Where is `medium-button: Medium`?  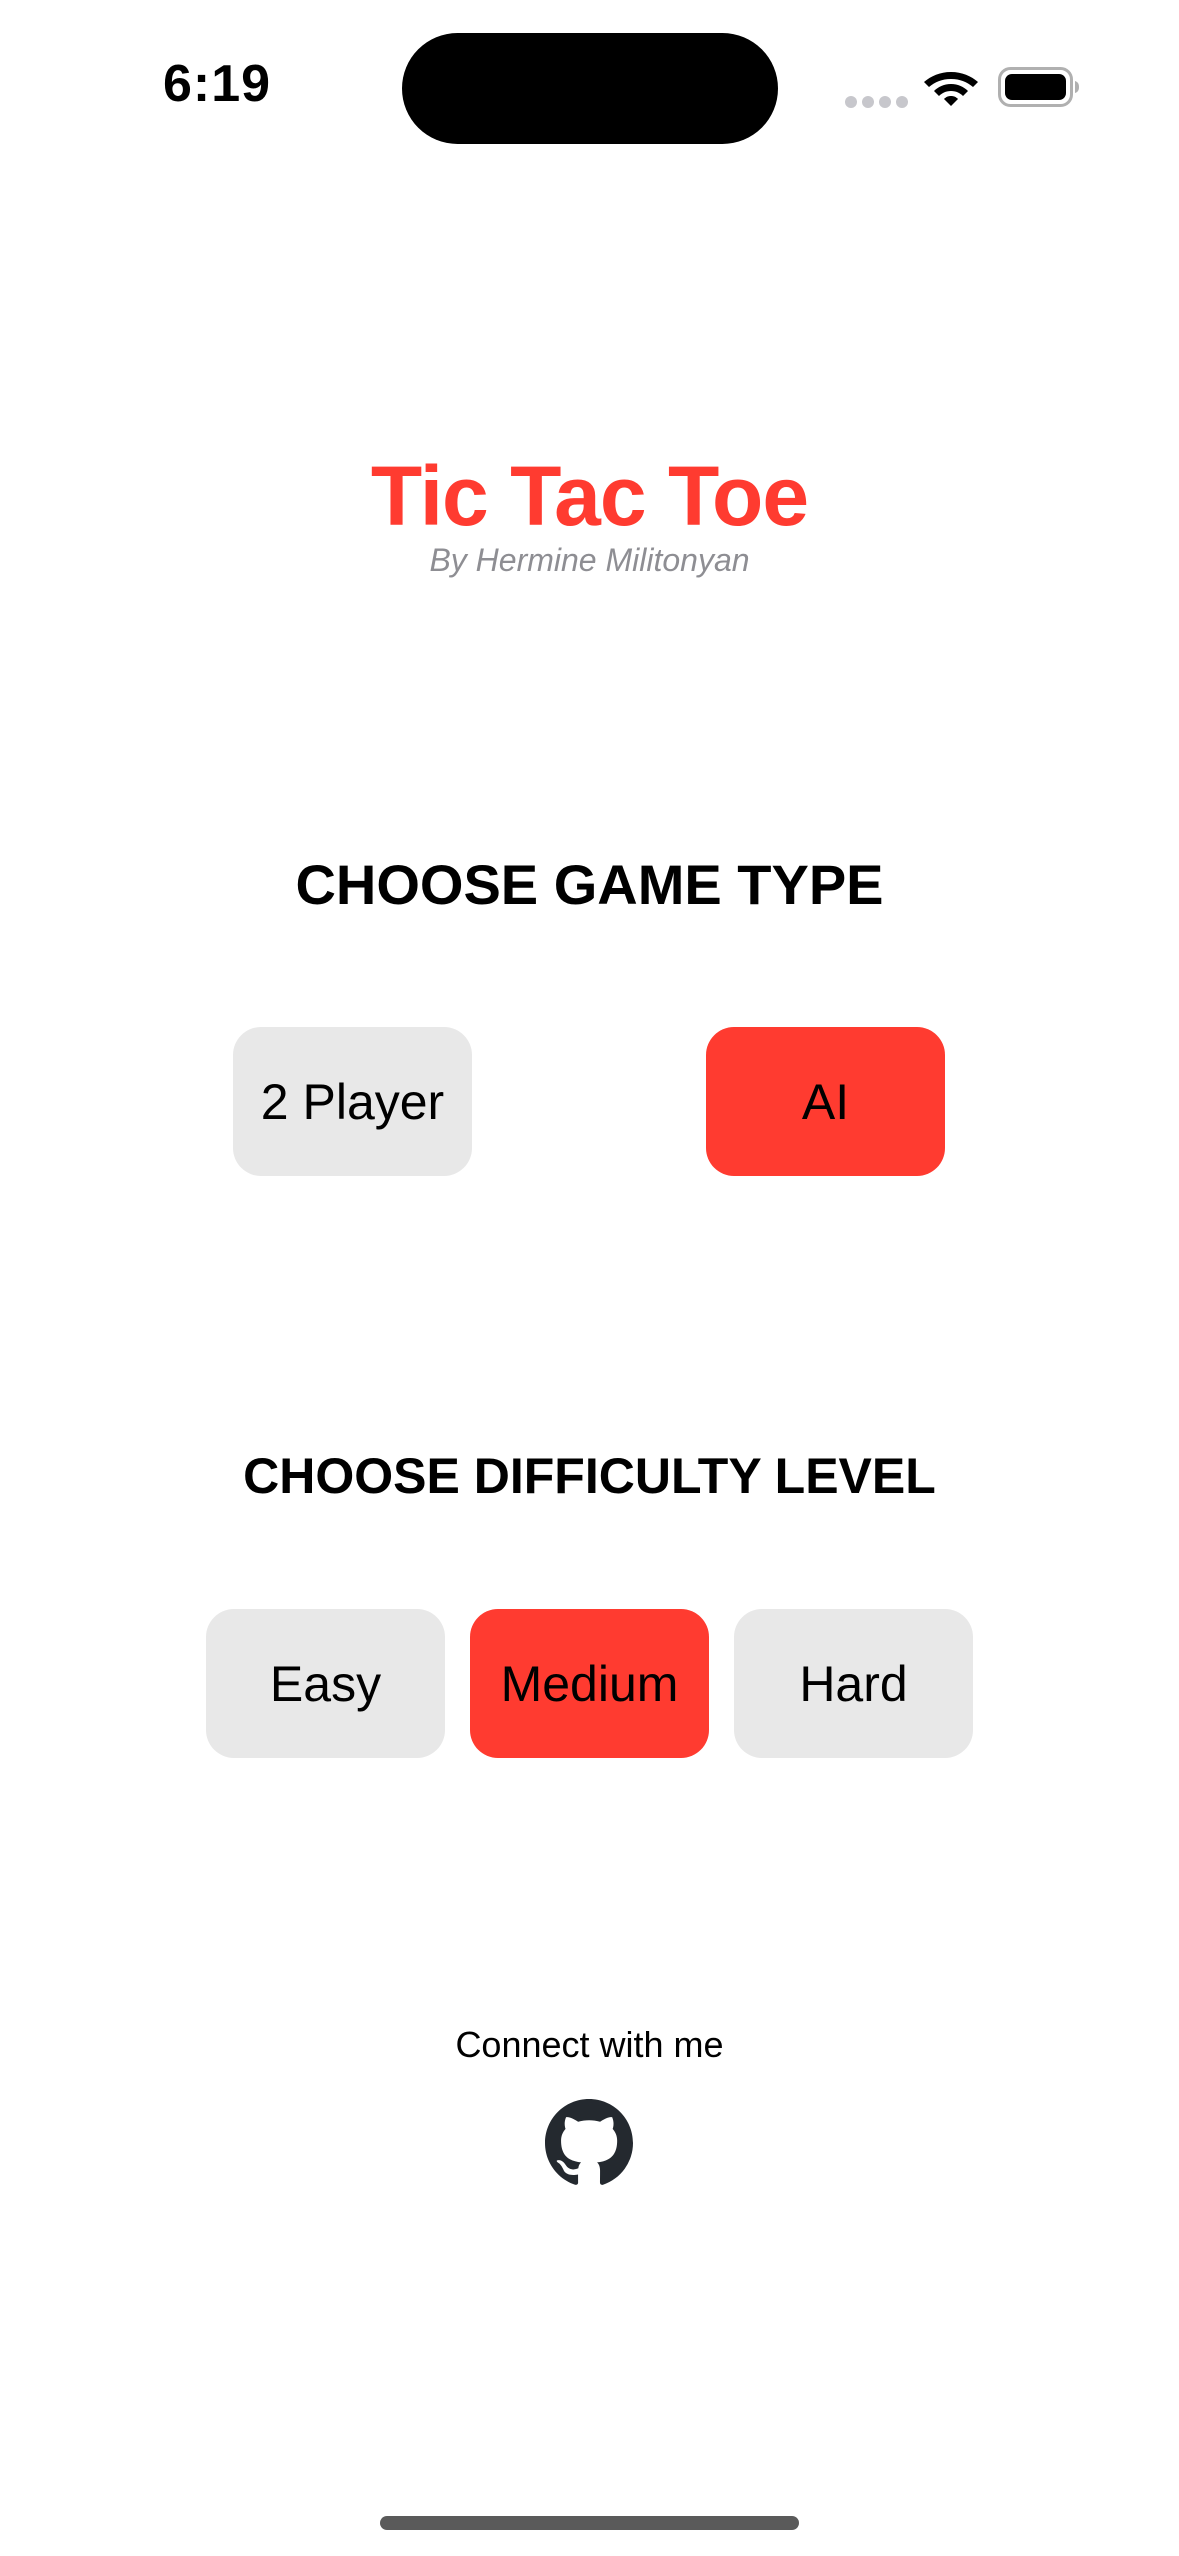 medium-button: Medium is located at coordinates (589, 1683).